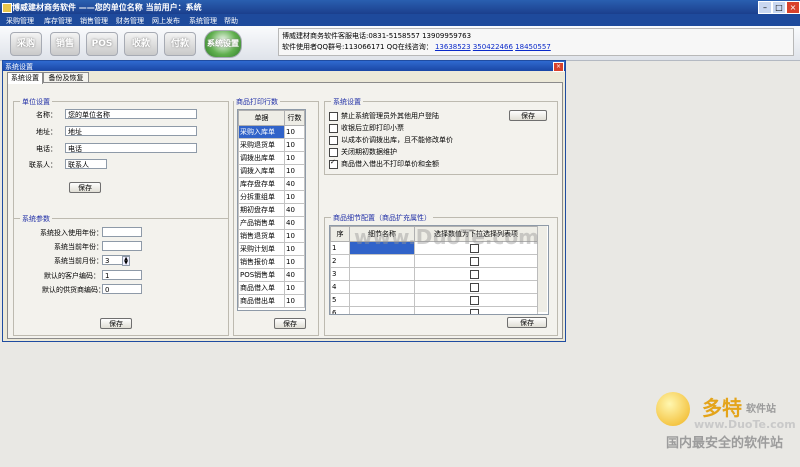 The image size is (800, 467). I want to click on purchase-button: 采购, so click(26, 44).